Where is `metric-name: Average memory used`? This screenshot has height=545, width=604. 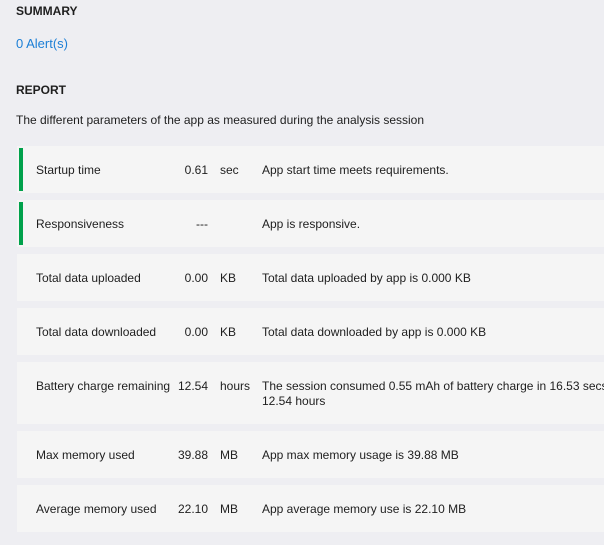
metric-name: Average memory used is located at coordinates (96, 509).